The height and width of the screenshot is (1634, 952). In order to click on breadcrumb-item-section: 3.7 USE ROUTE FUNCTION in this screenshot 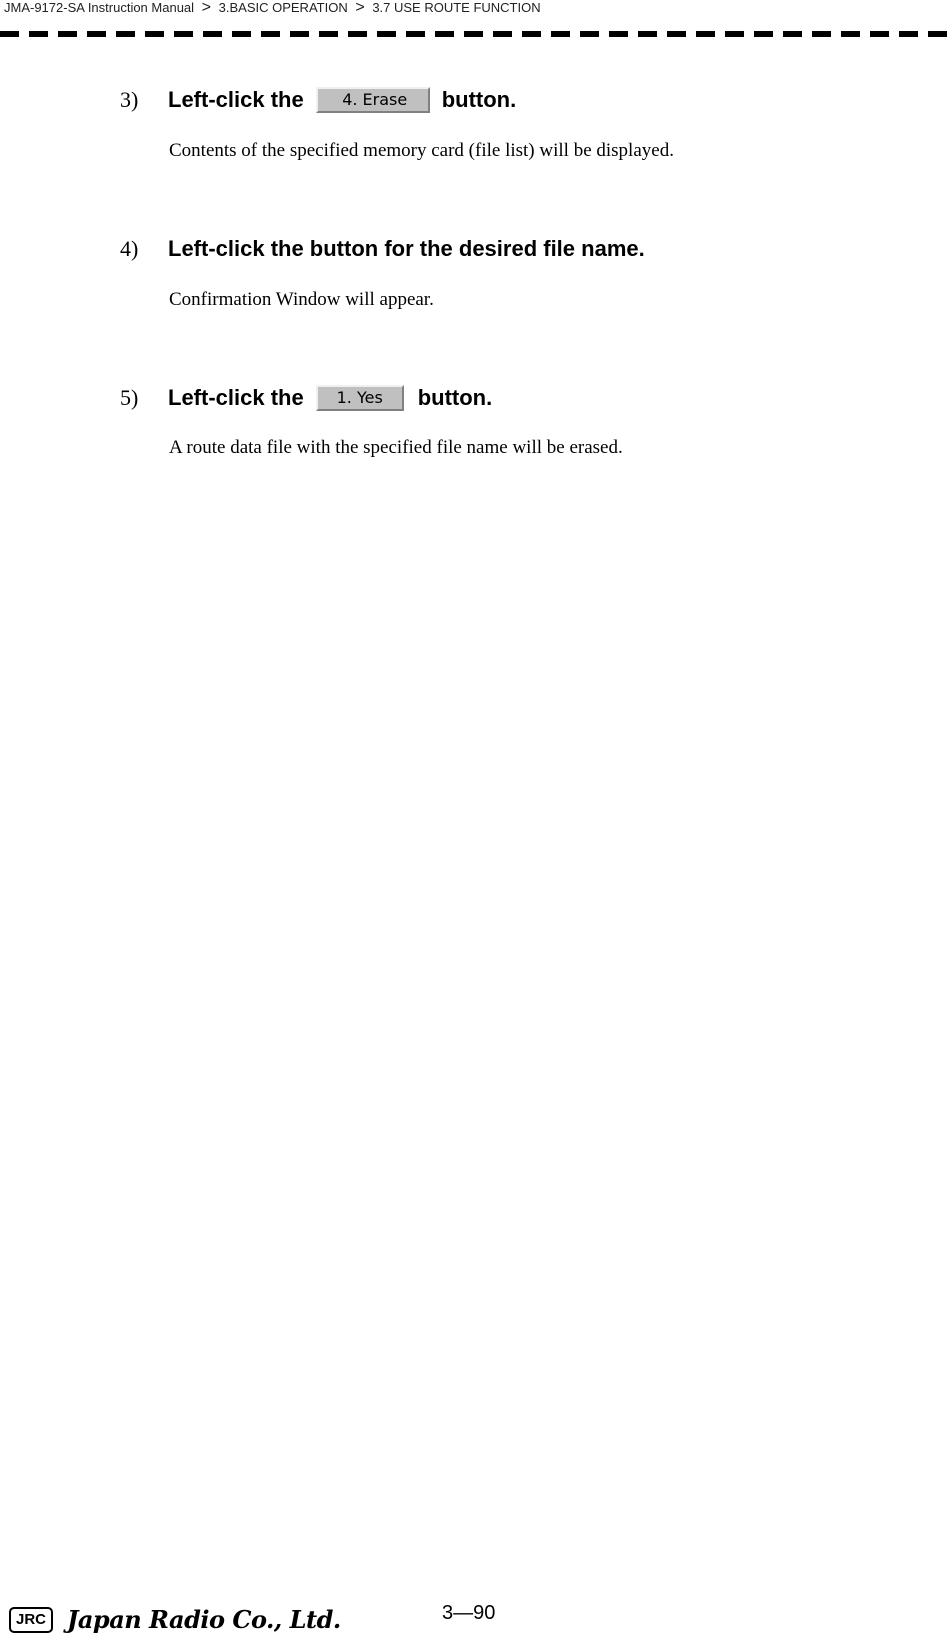, I will do `click(456, 7)`.